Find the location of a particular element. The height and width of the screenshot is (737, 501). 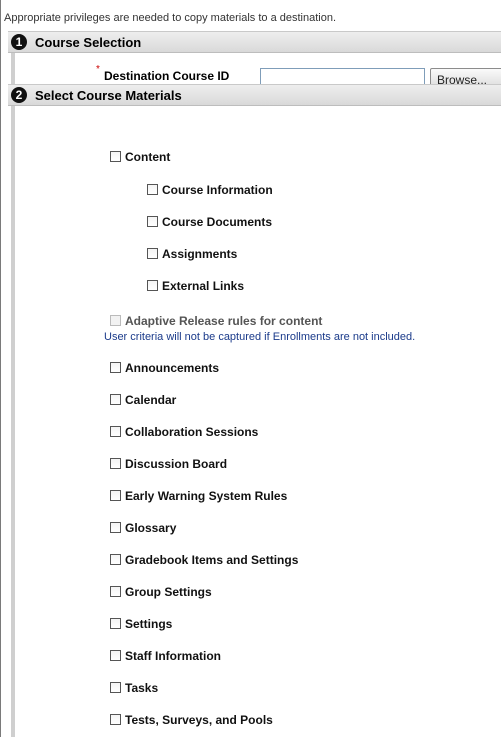

discussion-board-checkbox is located at coordinates (115, 463).